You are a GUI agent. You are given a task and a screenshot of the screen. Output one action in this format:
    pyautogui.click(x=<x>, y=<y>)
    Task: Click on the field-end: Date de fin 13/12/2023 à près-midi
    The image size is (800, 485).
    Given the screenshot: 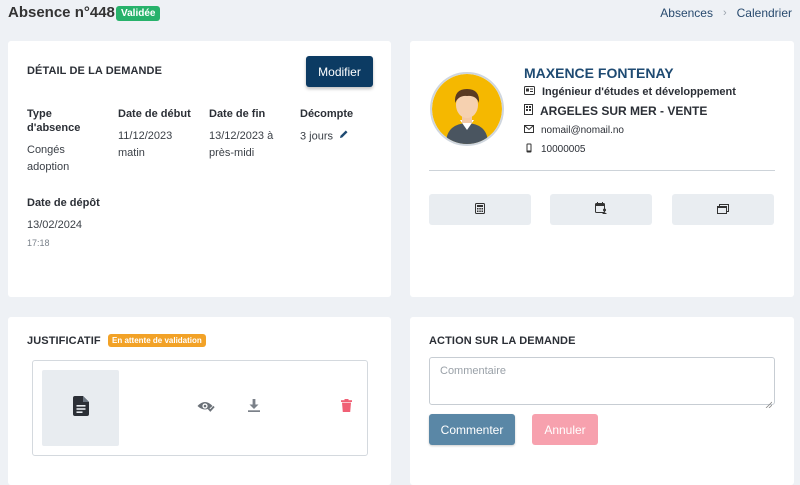 What is the action you would take?
    pyautogui.click(x=248, y=134)
    